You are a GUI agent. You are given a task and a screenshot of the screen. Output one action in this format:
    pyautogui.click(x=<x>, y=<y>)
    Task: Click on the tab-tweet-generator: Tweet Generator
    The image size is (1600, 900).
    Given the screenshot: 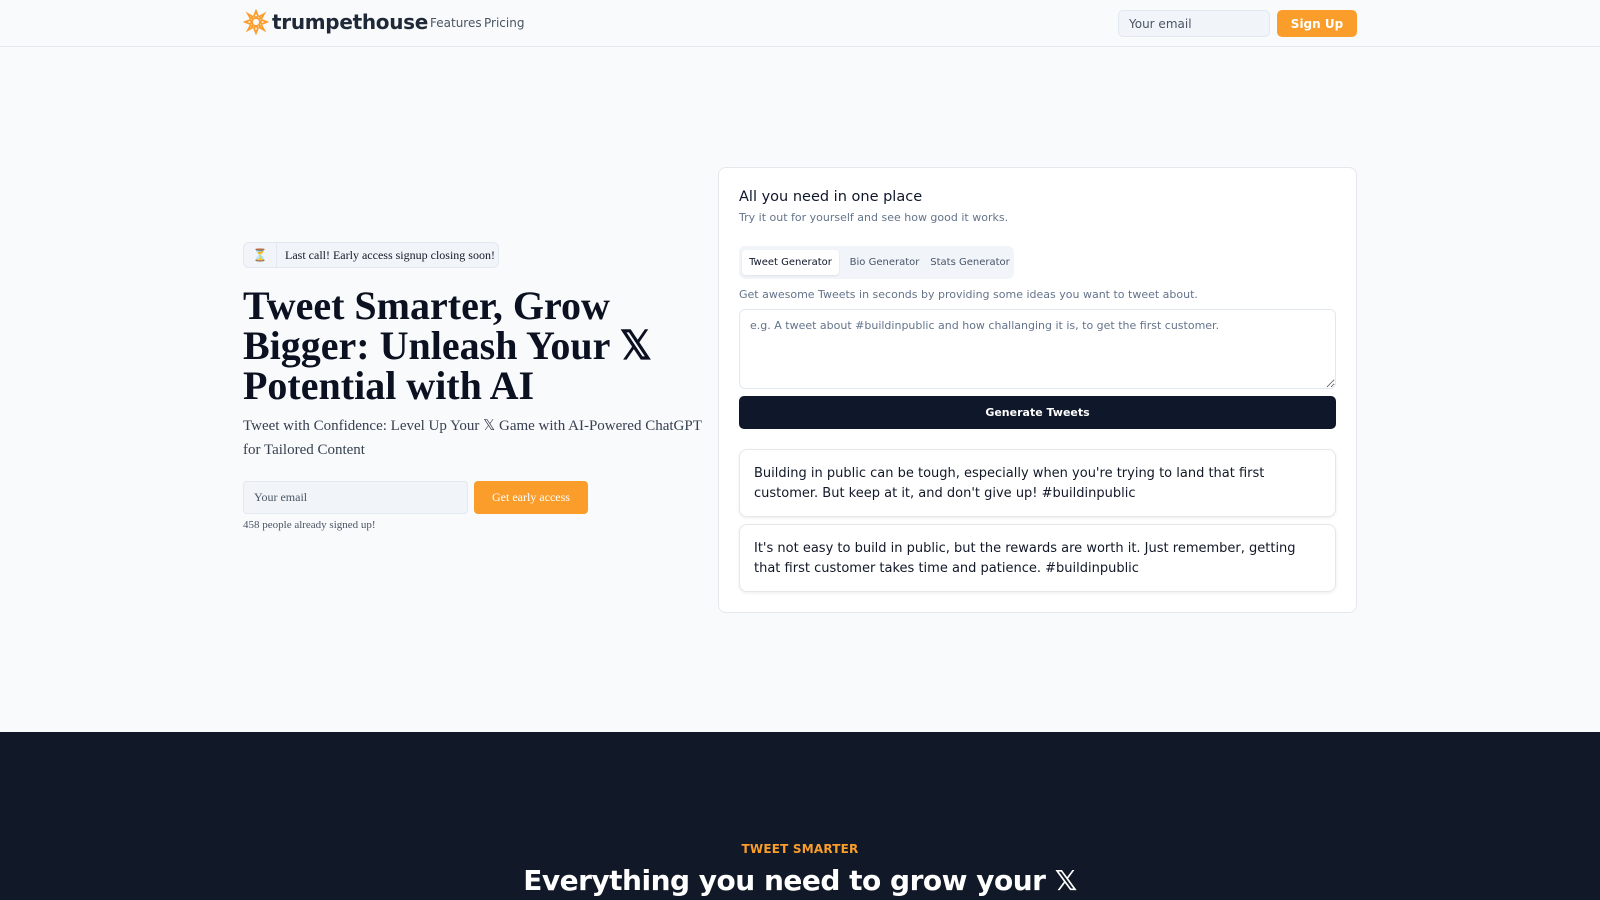 What is the action you would take?
    pyautogui.click(x=790, y=262)
    